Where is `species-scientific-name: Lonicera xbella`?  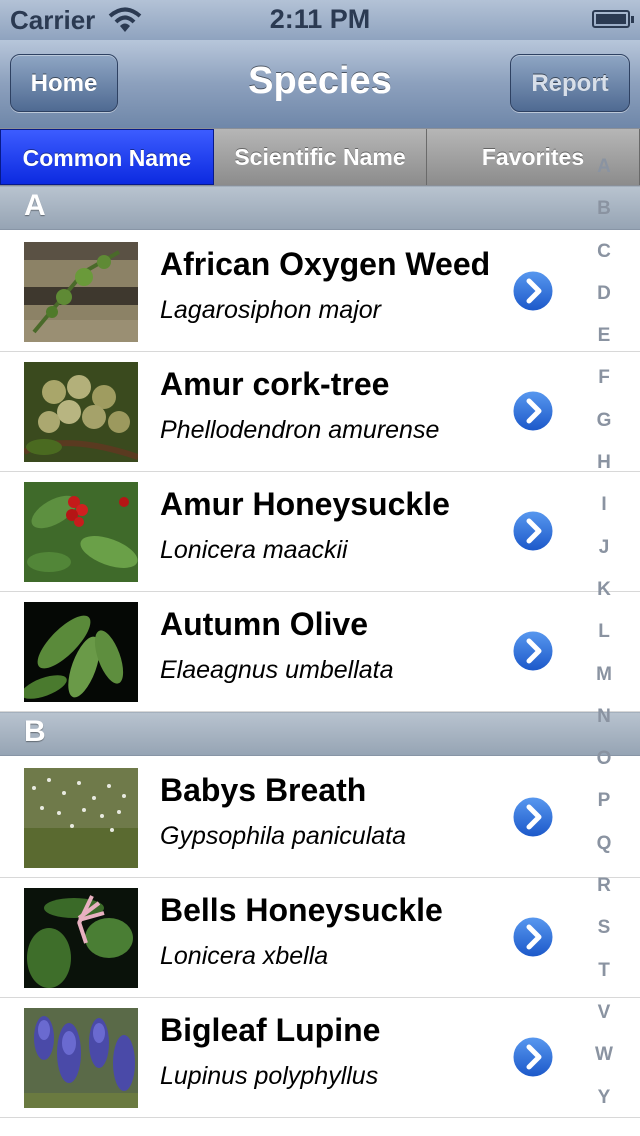
species-scientific-name: Lonicera xbella is located at coordinates (244, 956).